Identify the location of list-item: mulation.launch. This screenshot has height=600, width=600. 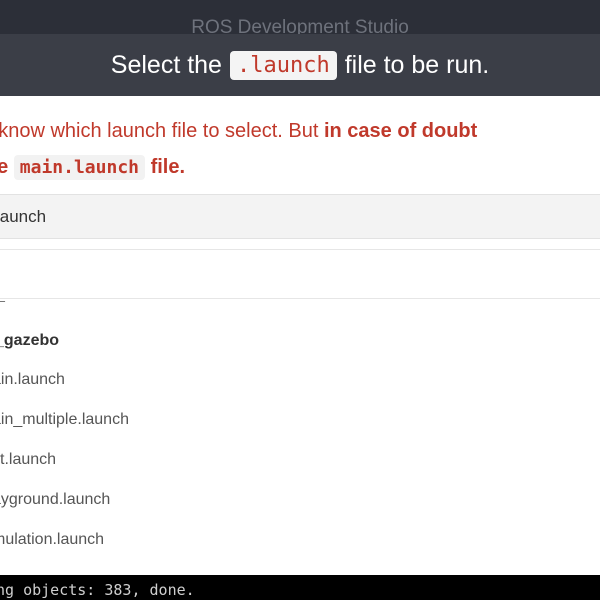
(52, 540).